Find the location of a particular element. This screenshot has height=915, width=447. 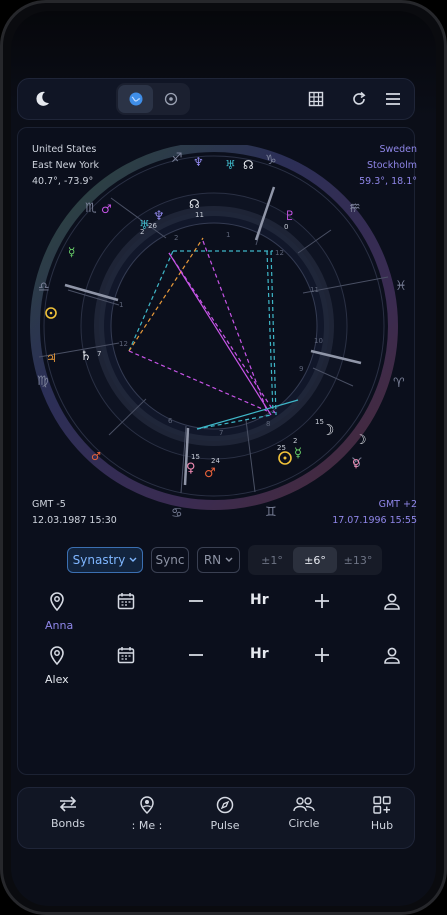

pluto-icon: ♇ is located at coordinates (290, 216).